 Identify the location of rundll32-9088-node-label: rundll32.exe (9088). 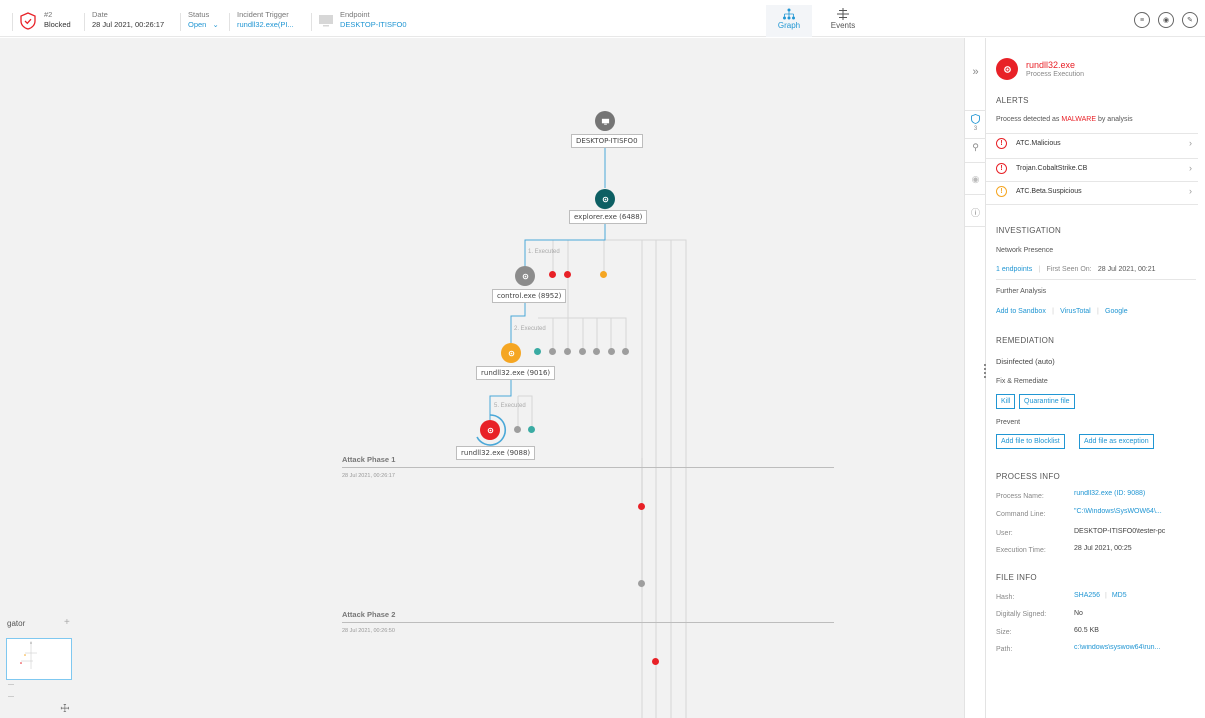
(496, 453).